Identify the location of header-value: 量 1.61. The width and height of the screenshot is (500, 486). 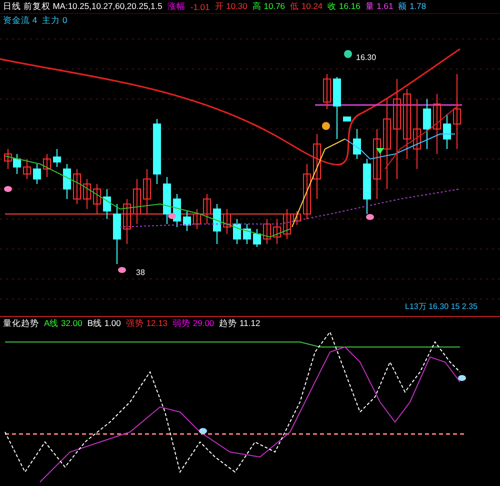
(379, 6).